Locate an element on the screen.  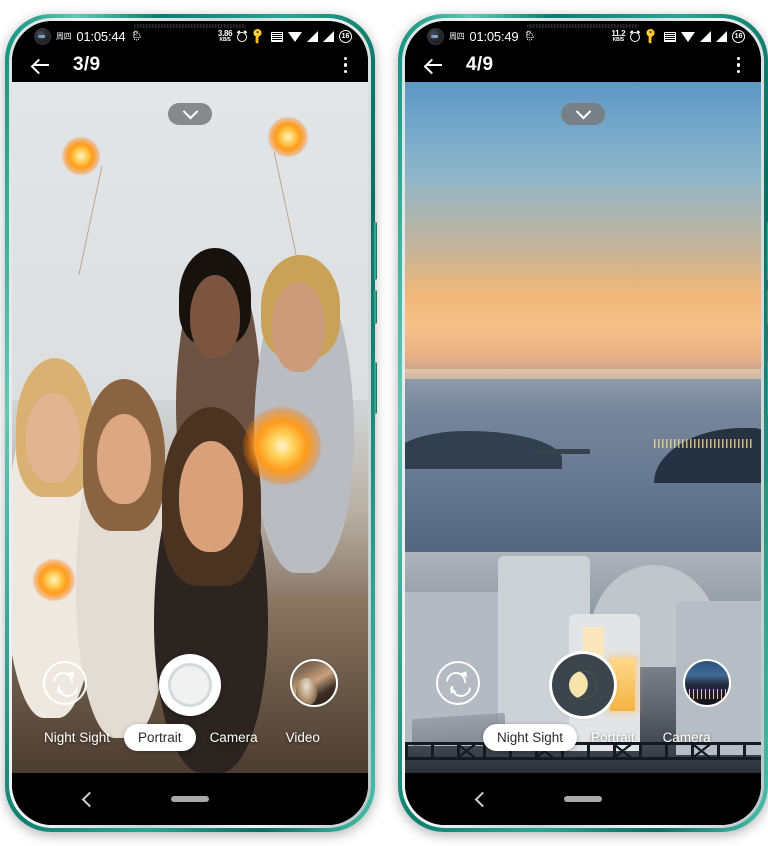
system-nav-bar is located at coordinates (583, 799).